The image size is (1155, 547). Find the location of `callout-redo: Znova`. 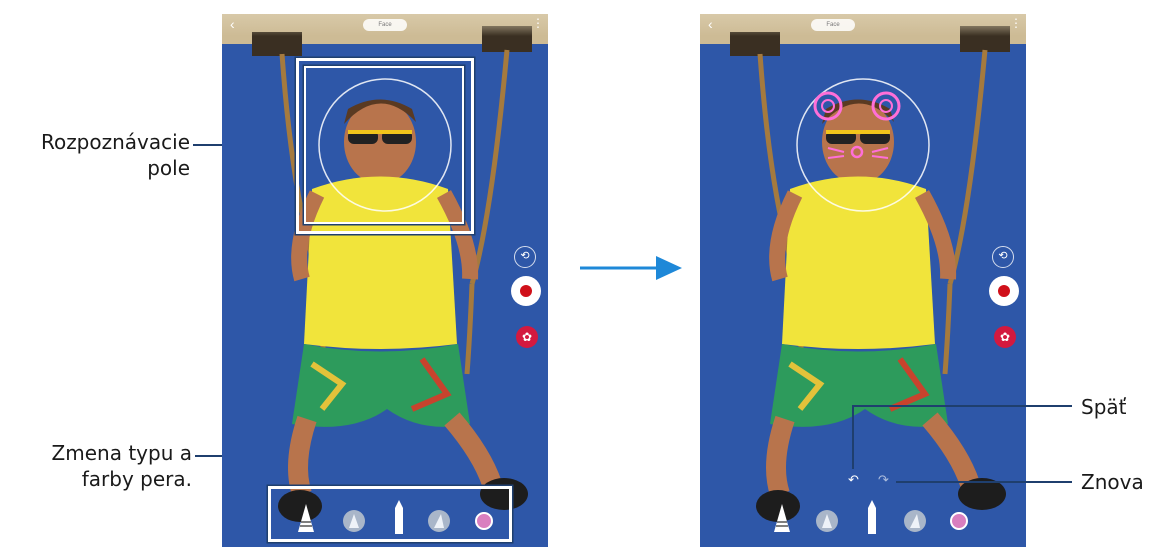

callout-redo: Znova is located at coordinates (1112, 482).